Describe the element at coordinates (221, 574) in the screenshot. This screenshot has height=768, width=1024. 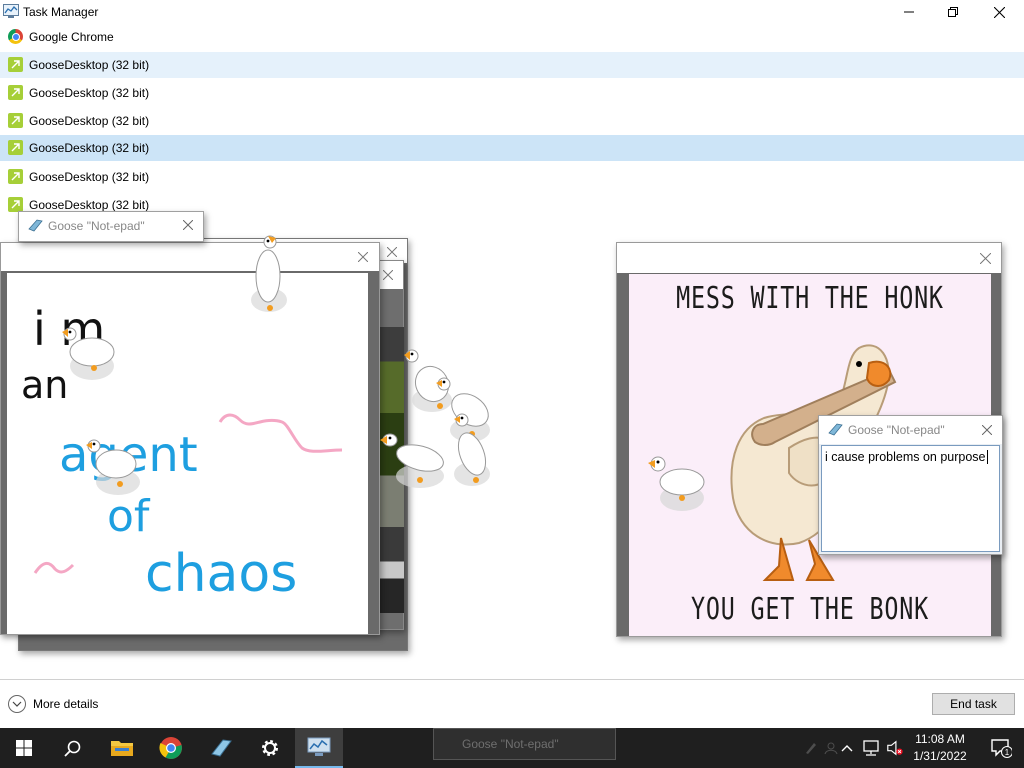
I see `drawing-text-line5: chaos` at that location.